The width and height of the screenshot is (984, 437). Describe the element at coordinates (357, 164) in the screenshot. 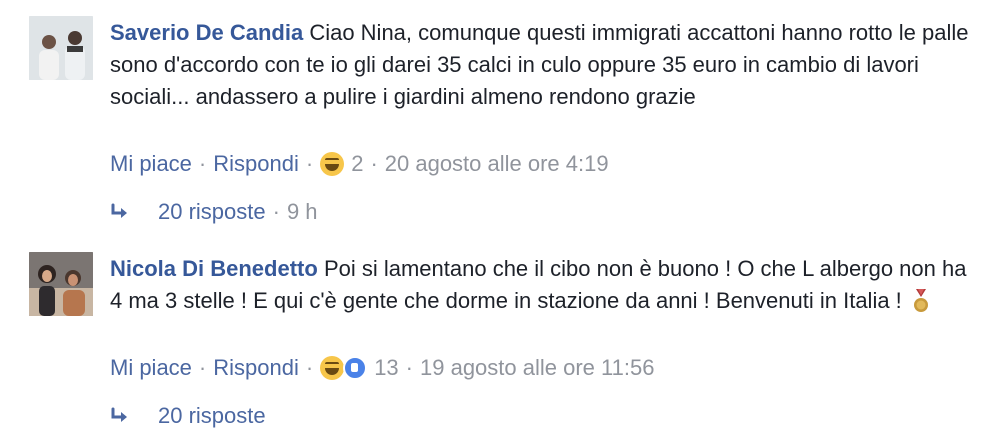

I see `reaction-count: 2` at that location.